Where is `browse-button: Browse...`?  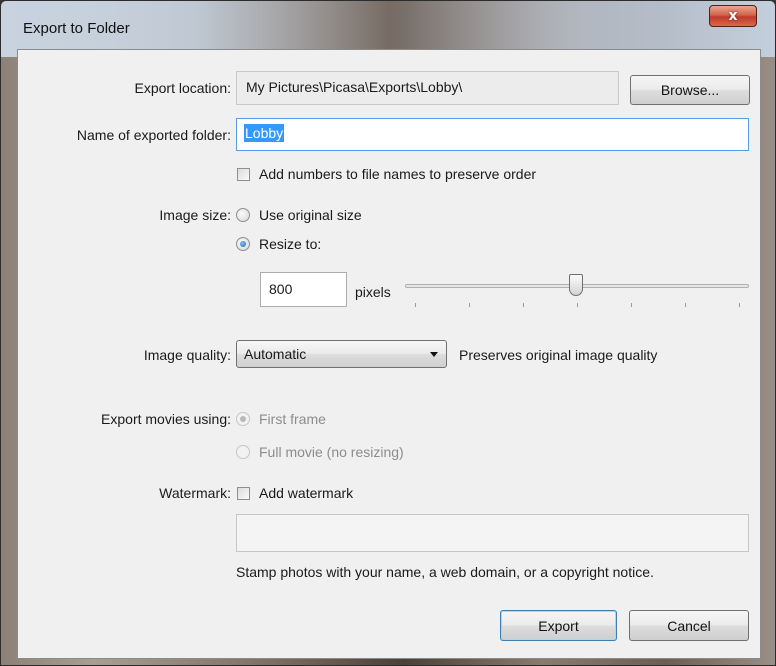
browse-button: Browse... is located at coordinates (690, 90).